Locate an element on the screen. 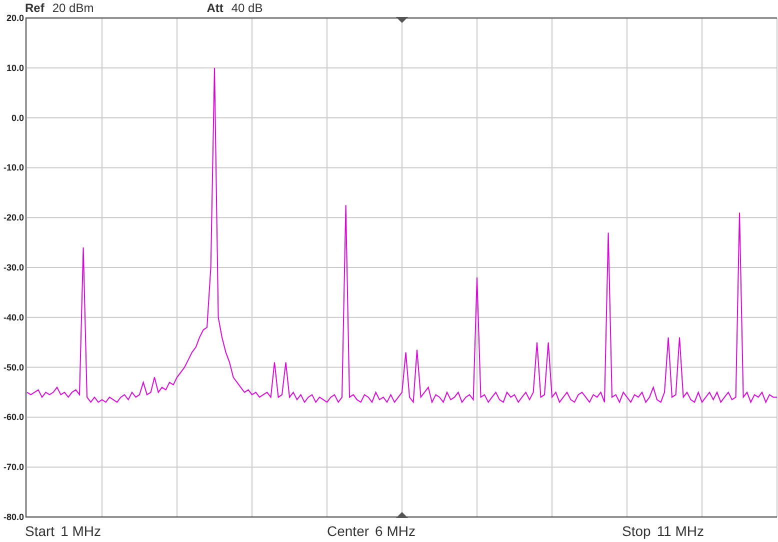 Image resolution: width=778 pixels, height=542 pixels. stop-value: 11 MHz is located at coordinates (680, 531).